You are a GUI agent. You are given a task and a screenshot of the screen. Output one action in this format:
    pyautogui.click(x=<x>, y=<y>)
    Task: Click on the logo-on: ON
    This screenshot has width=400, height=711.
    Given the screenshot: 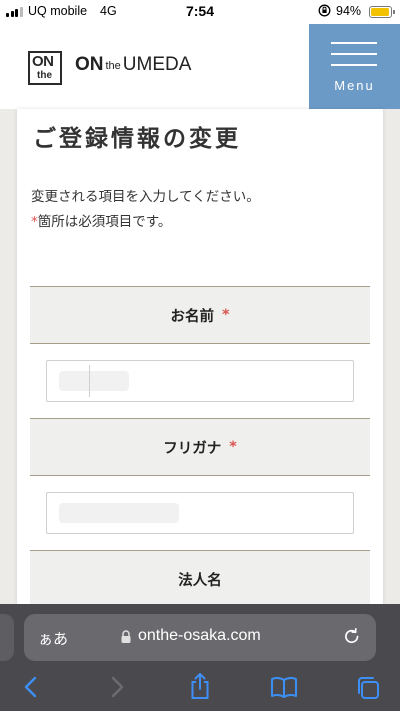 What is the action you would take?
    pyautogui.click(x=89, y=64)
    